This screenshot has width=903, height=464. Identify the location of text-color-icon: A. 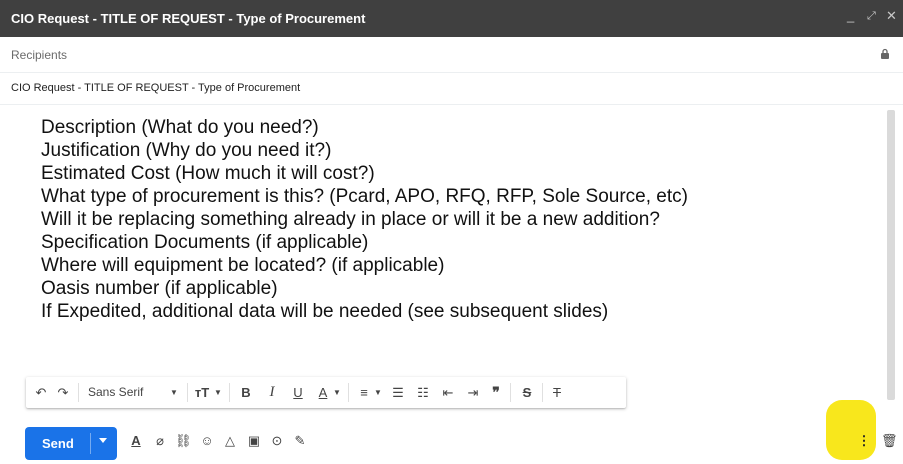
(323, 392).